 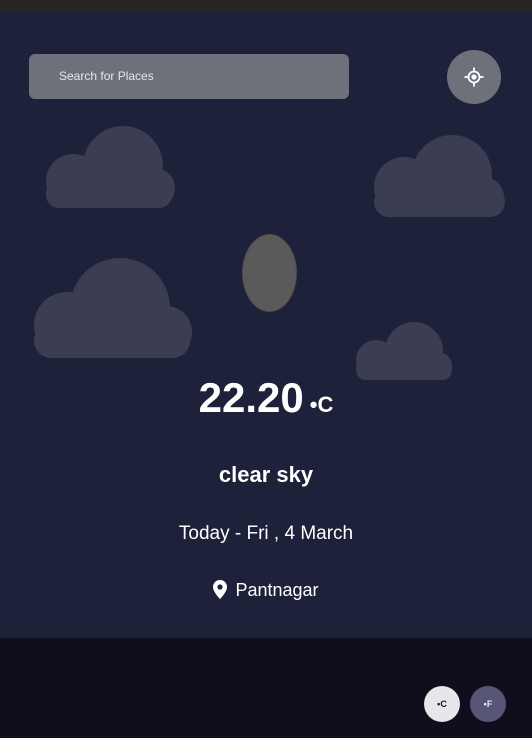 I want to click on search-places-button: Search for Places, so click(x=189, y=76).